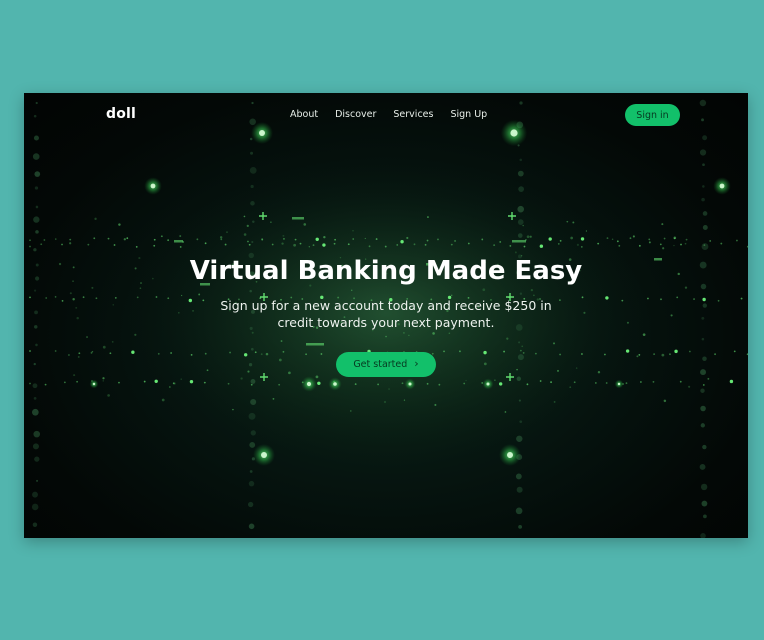 Image resolution: width=764 pixels, height=640 pixels. Describe the element at coordinates (386, 364) in the screenshot. I see `get-started-button: Get started ›` at that location.